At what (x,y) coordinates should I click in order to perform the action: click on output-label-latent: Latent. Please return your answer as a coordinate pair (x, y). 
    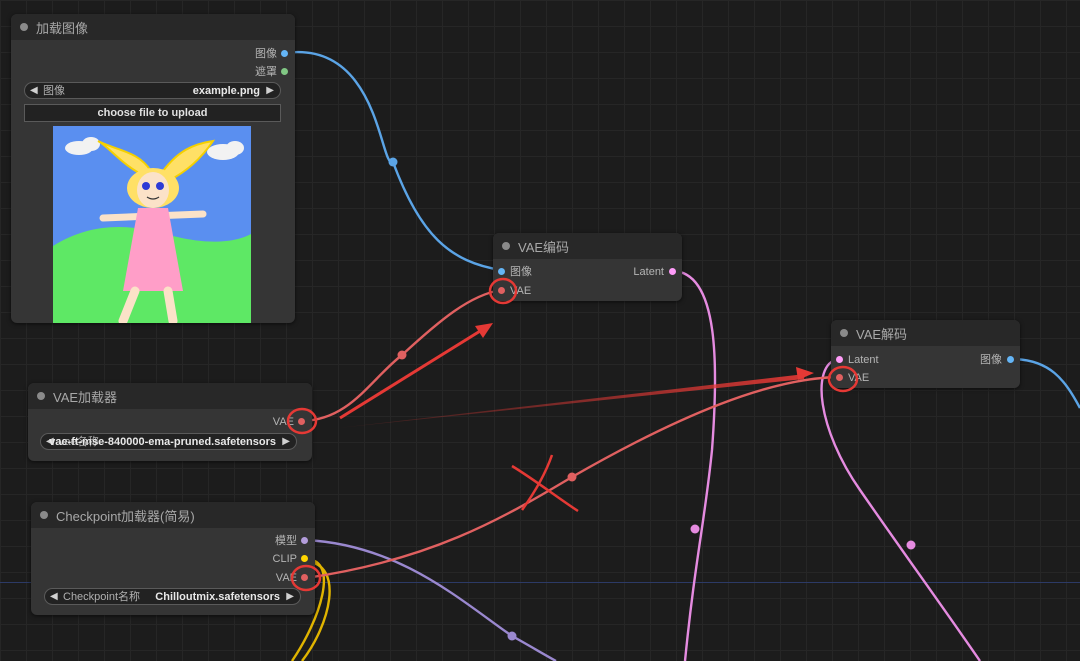
    Looking at the image, I should click on (648, 272).